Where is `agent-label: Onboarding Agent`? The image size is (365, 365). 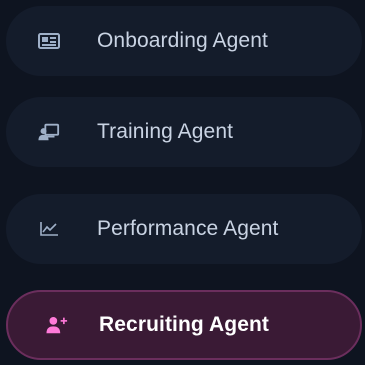
agent-label: Onboarding Agent is located at coordinates (182, 40).